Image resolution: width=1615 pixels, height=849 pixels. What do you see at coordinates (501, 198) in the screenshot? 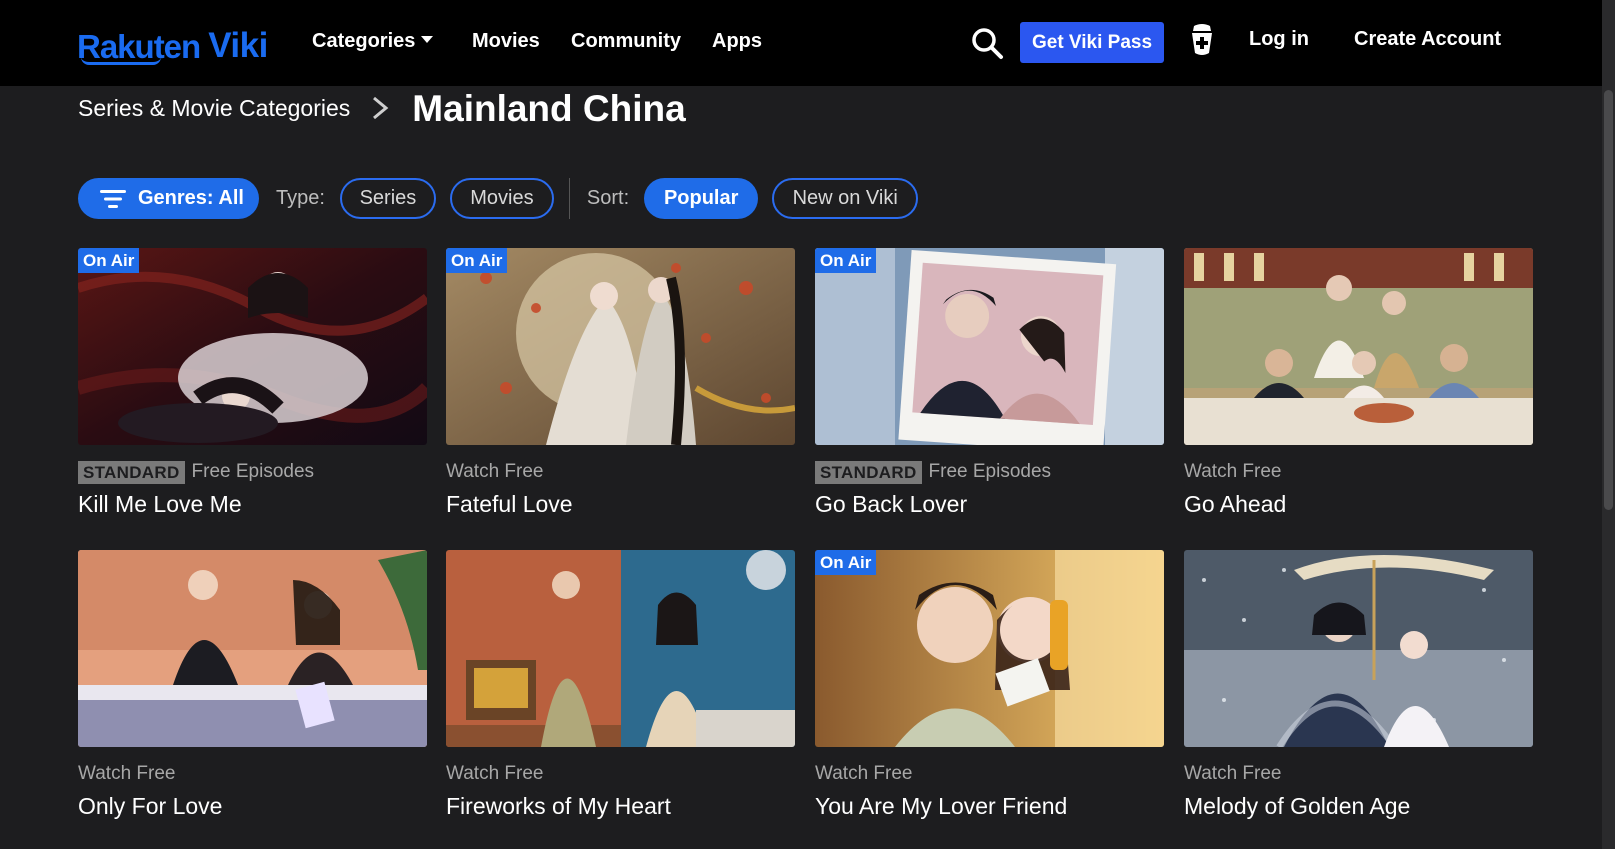
I see `type-movies-button: Movies` at bounding box center [501, 198].